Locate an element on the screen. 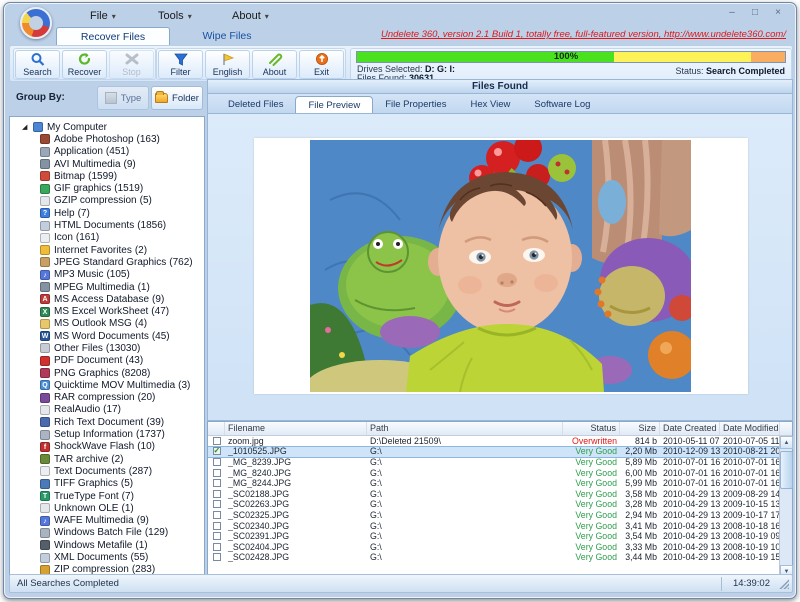  group-by-folder-button: Folder is located at coordinates (177, 98).